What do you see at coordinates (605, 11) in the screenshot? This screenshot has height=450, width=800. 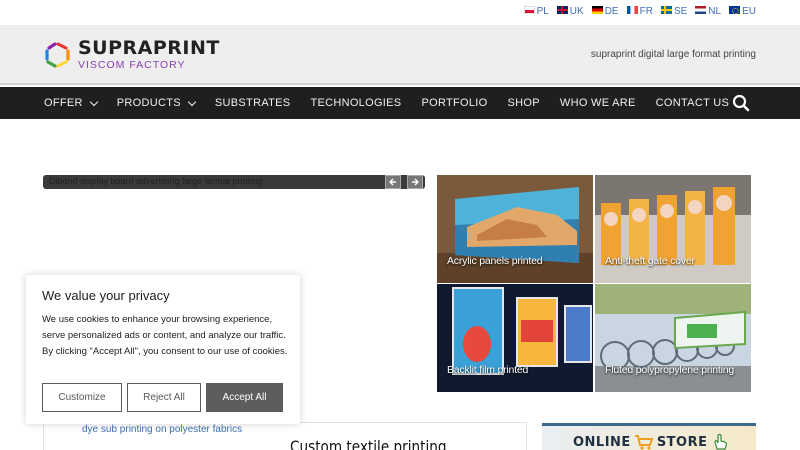 I see `lang-de: DE` at bounding box center [605, 11].